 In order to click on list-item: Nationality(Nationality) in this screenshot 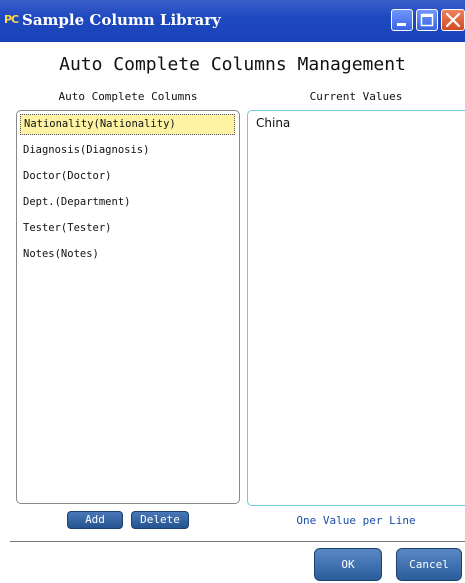, I will do `click(127, 124)`.